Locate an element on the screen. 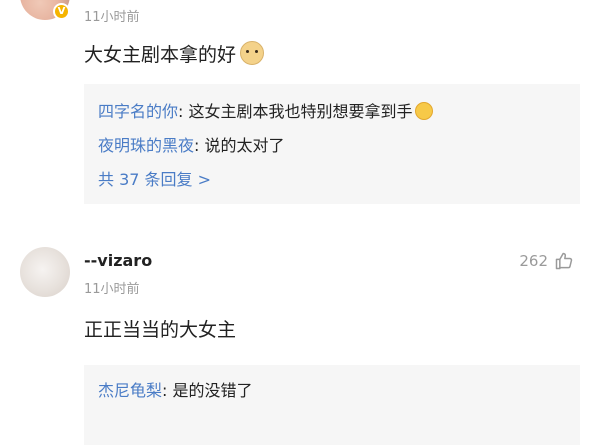 The width and height of the screenshot is (600, 445). reply-preview-box: 杰尼龟梨: 是的没错了 is located at coordinates (332, 405).